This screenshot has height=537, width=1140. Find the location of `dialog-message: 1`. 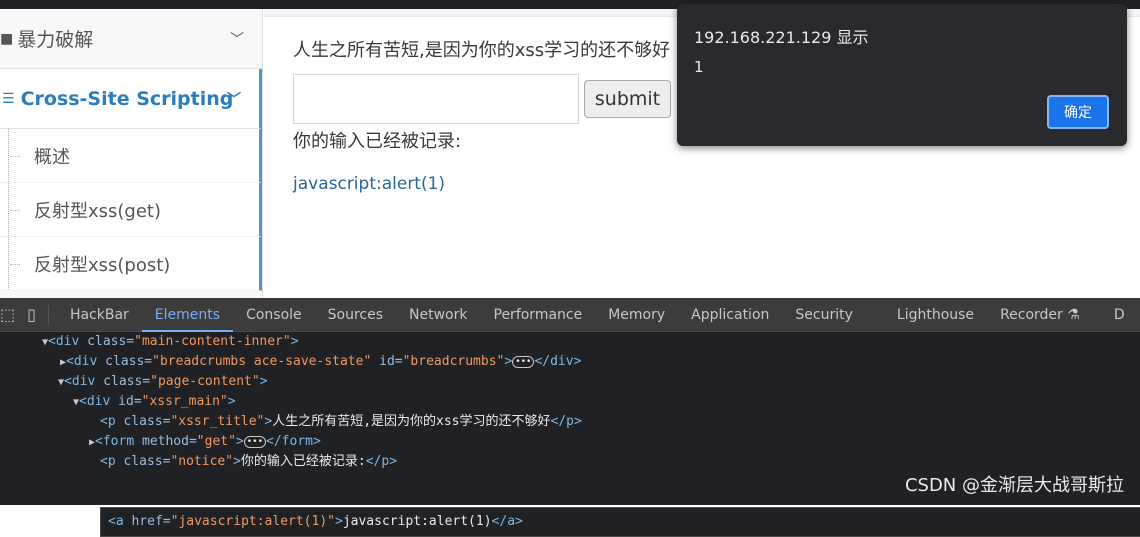

dialog-message: 1 is located at coordinates (699, 67).